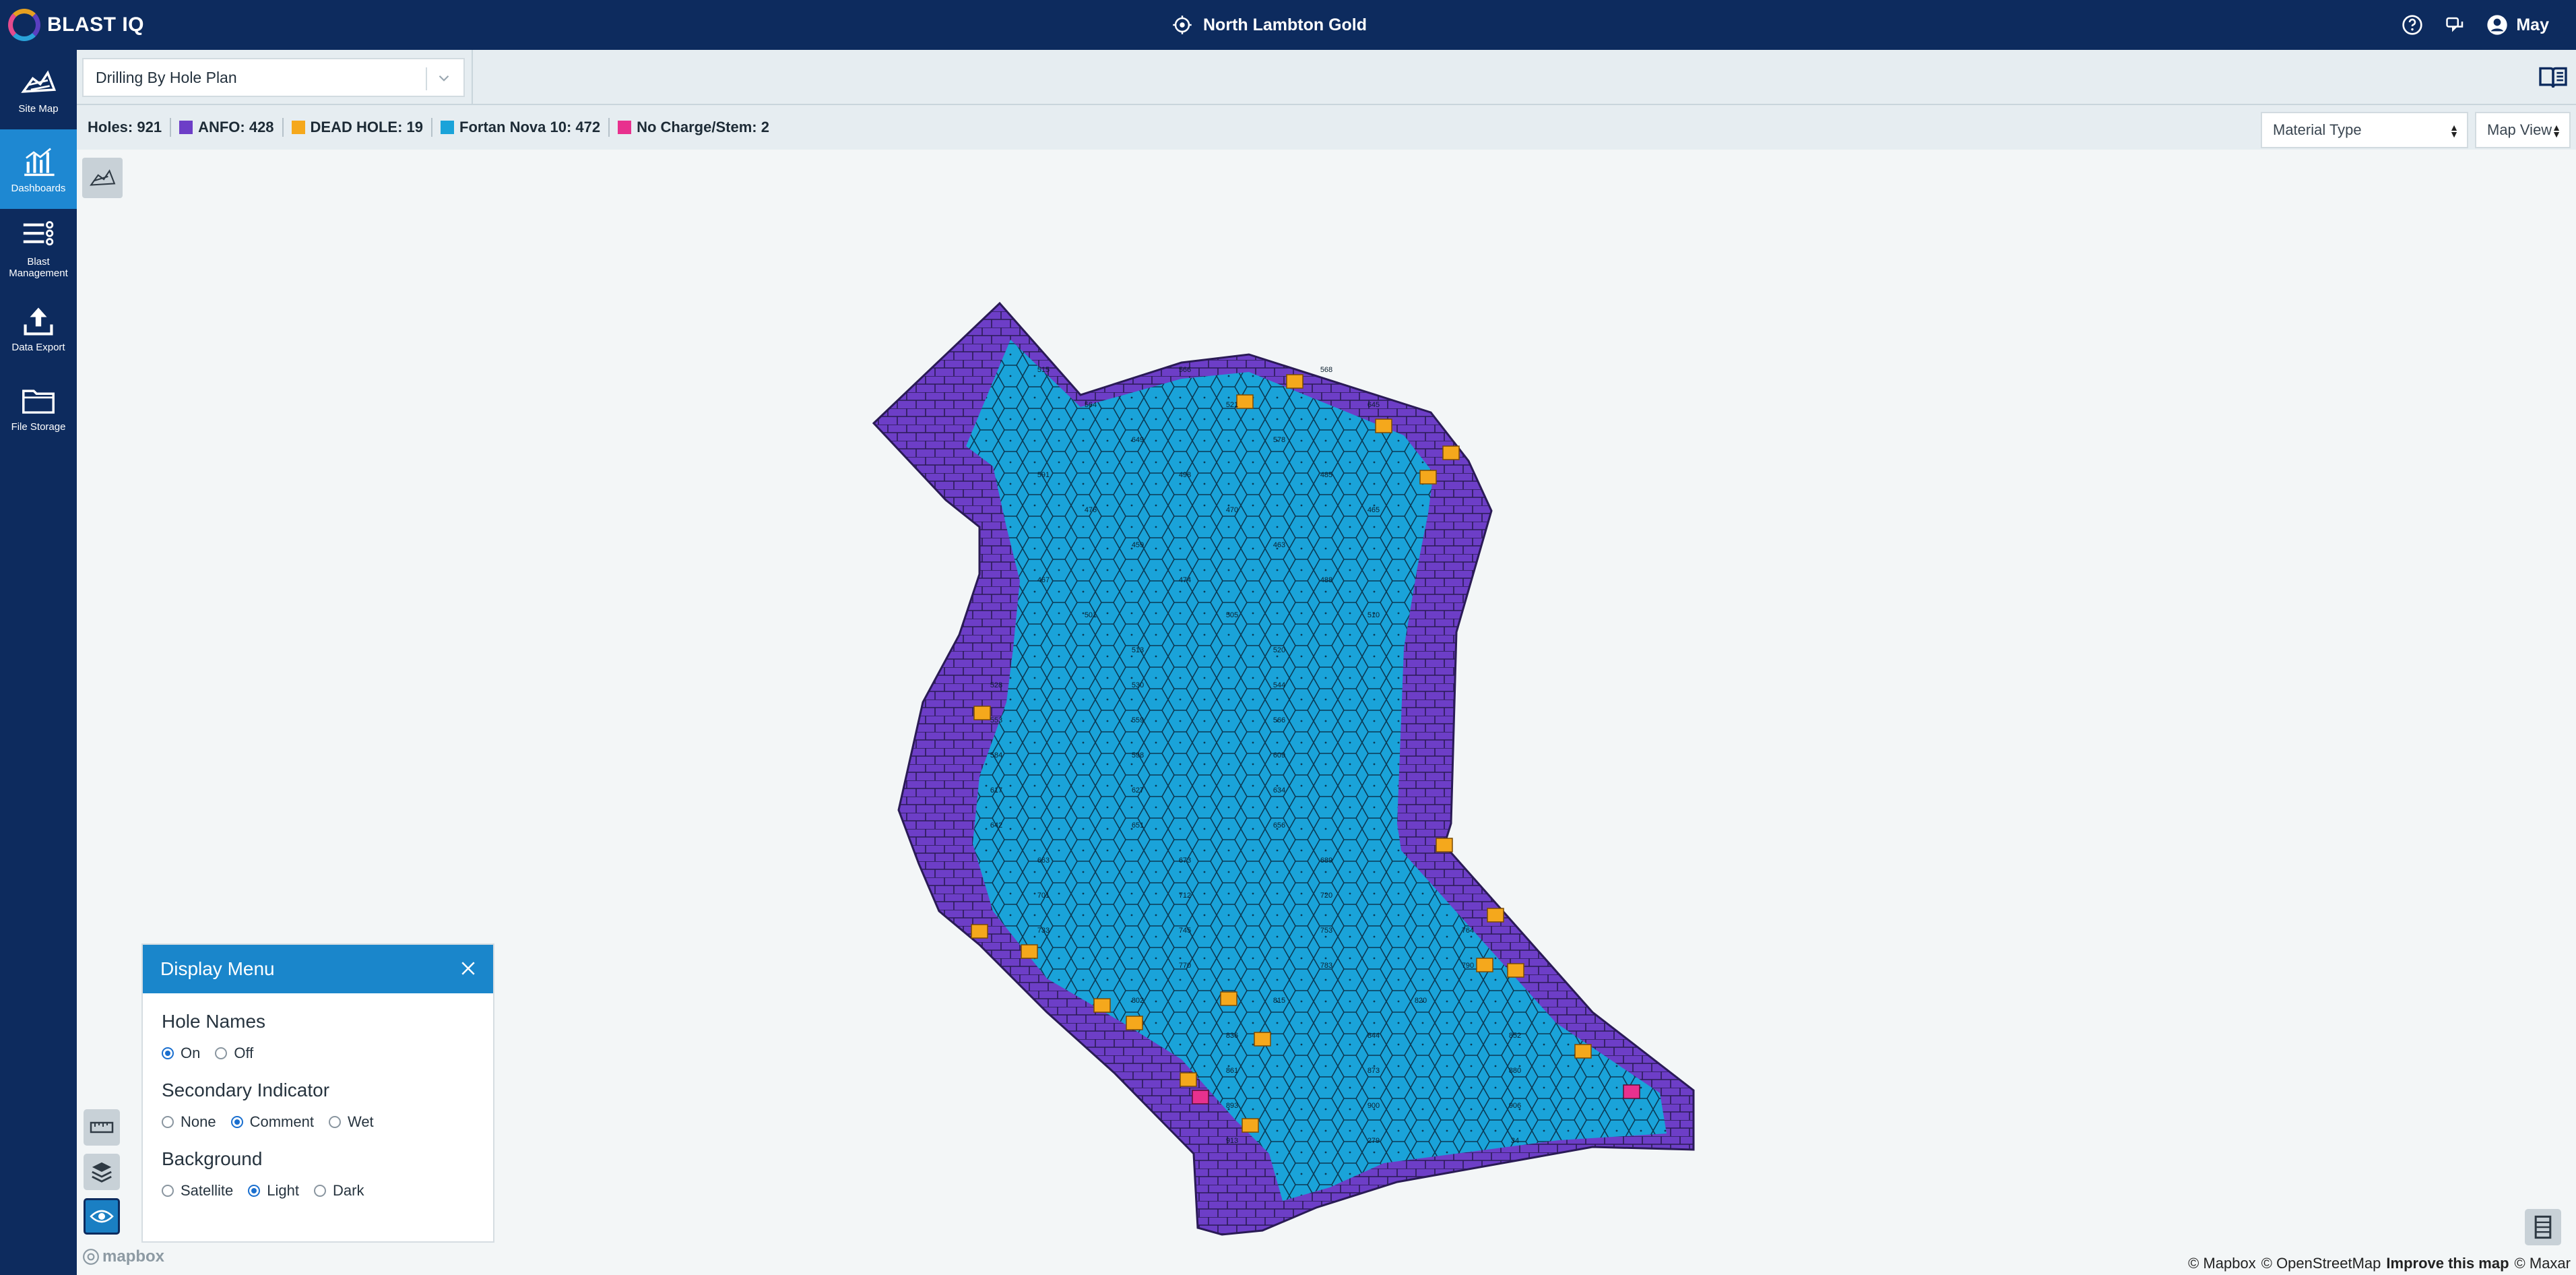 This screenshot has height=1275, width=2576. I want to click on app-name: BLAST IQ, so click(95, 24).